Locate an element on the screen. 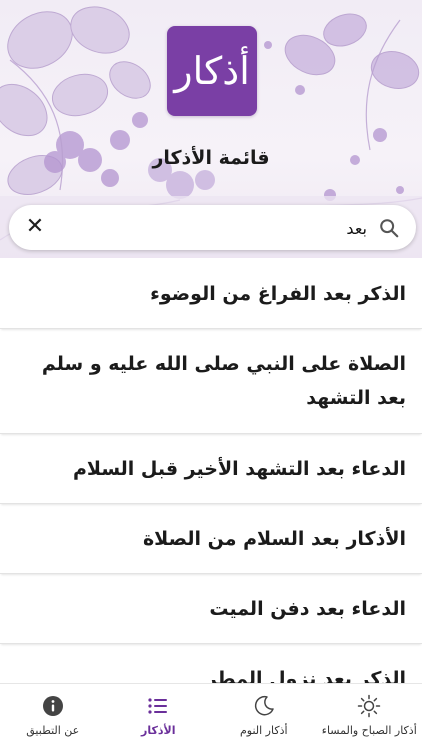 The image size is (422, 750). moon-icon is located at coordinates (264, 705).